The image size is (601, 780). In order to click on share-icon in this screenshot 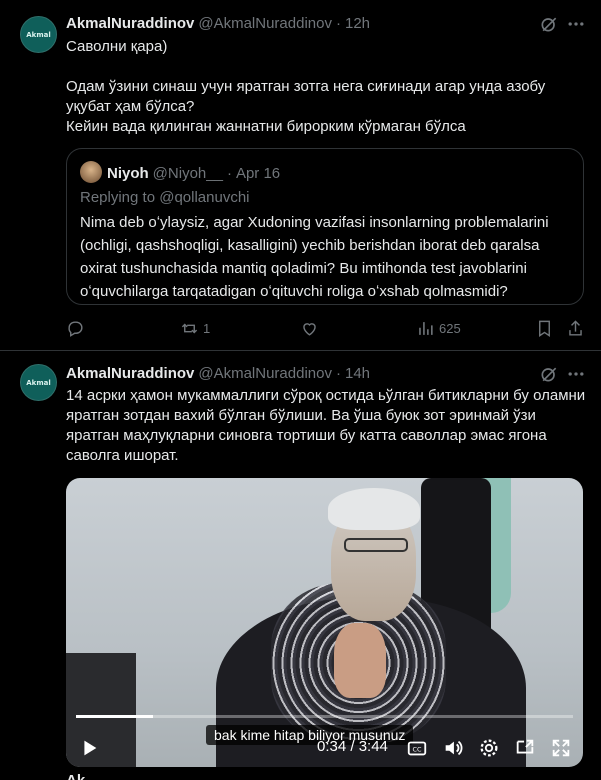, I will do `click(575, 327)`.